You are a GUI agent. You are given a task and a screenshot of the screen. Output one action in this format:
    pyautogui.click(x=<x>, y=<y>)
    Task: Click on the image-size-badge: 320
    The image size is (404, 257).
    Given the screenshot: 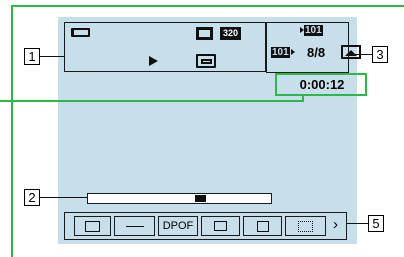 What is the action you would take?
    pyautogui.click(x=230, y=33)
    